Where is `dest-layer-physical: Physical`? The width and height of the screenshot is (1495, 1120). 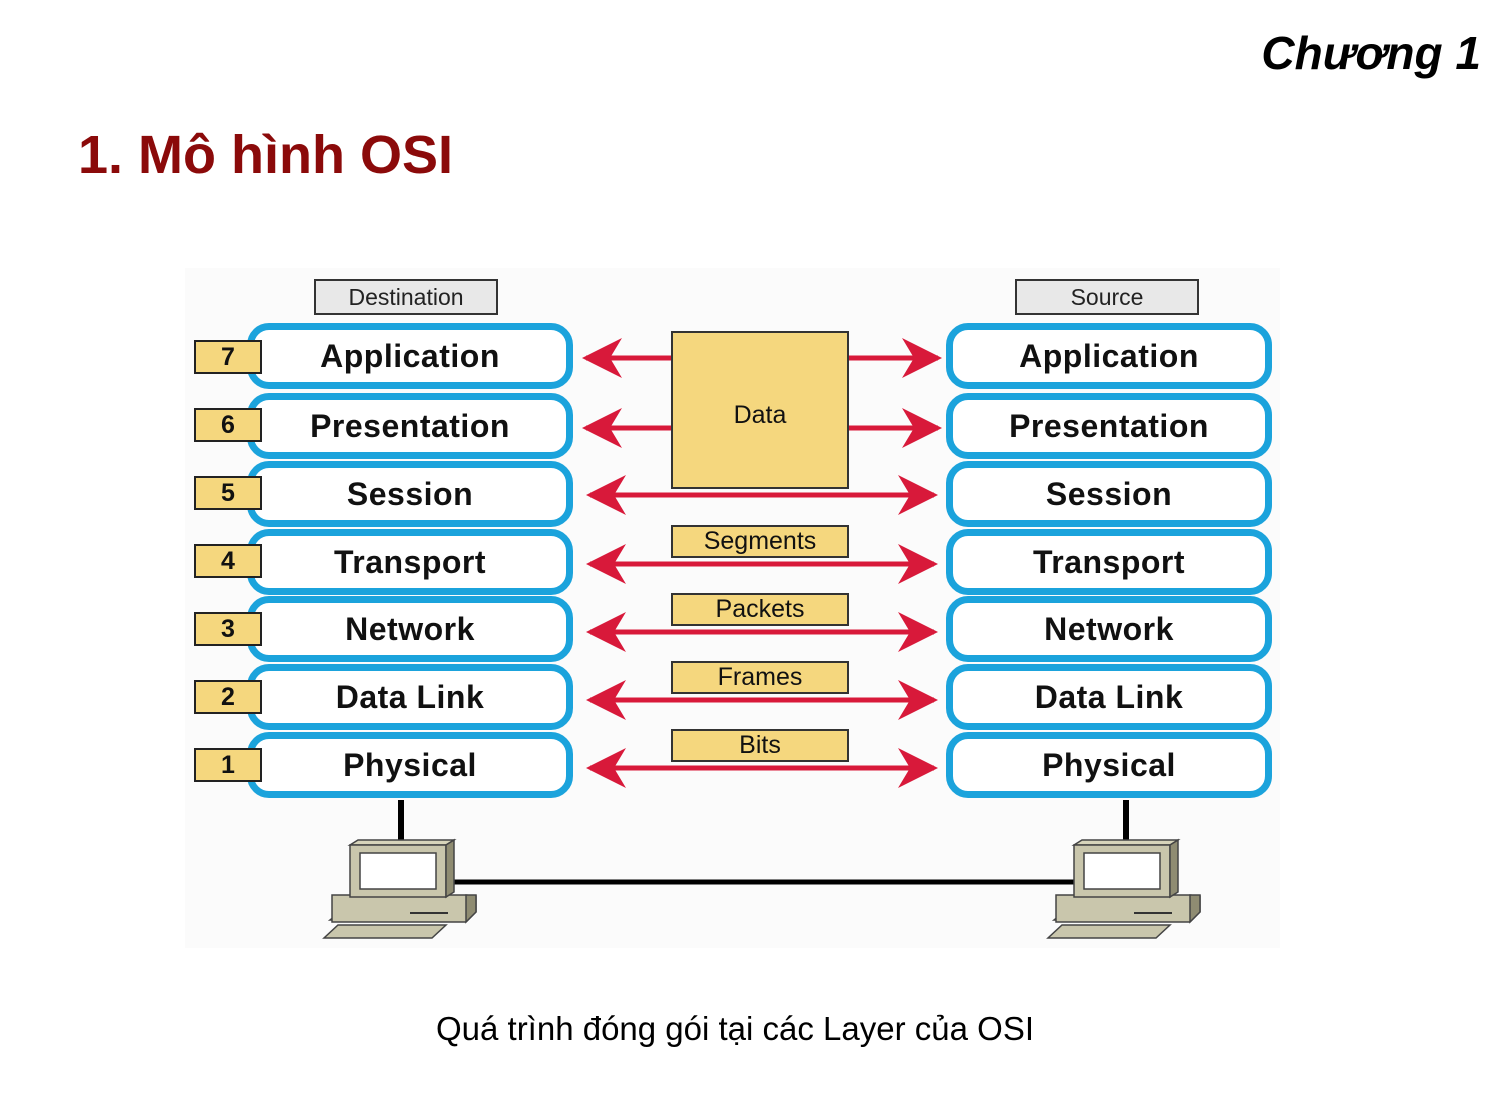
dest-layer-physical: Physical is located at coordinates (410, 765).